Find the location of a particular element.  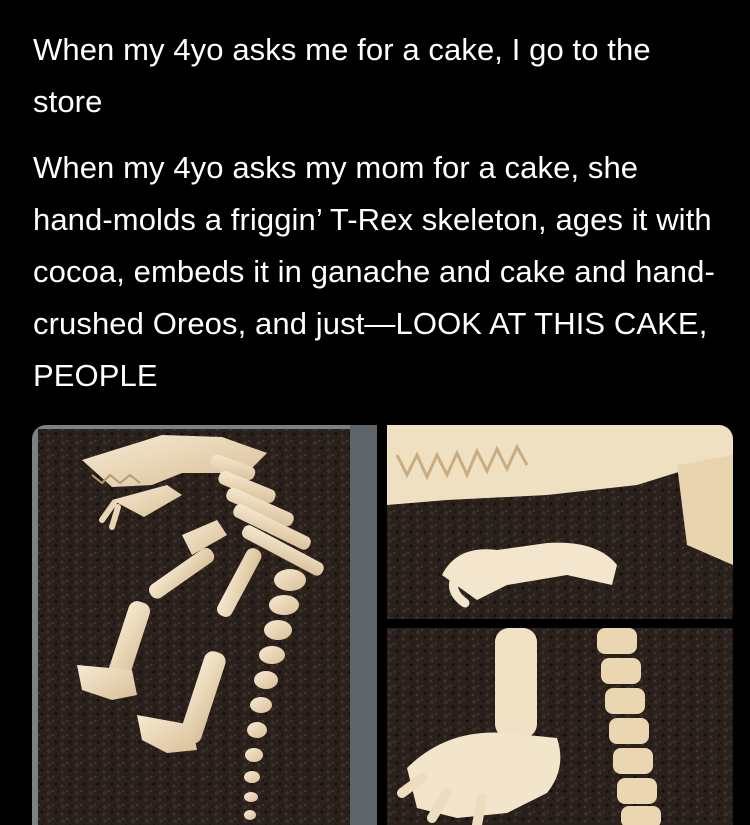

leg-bone is located at coordinates (516, 683).